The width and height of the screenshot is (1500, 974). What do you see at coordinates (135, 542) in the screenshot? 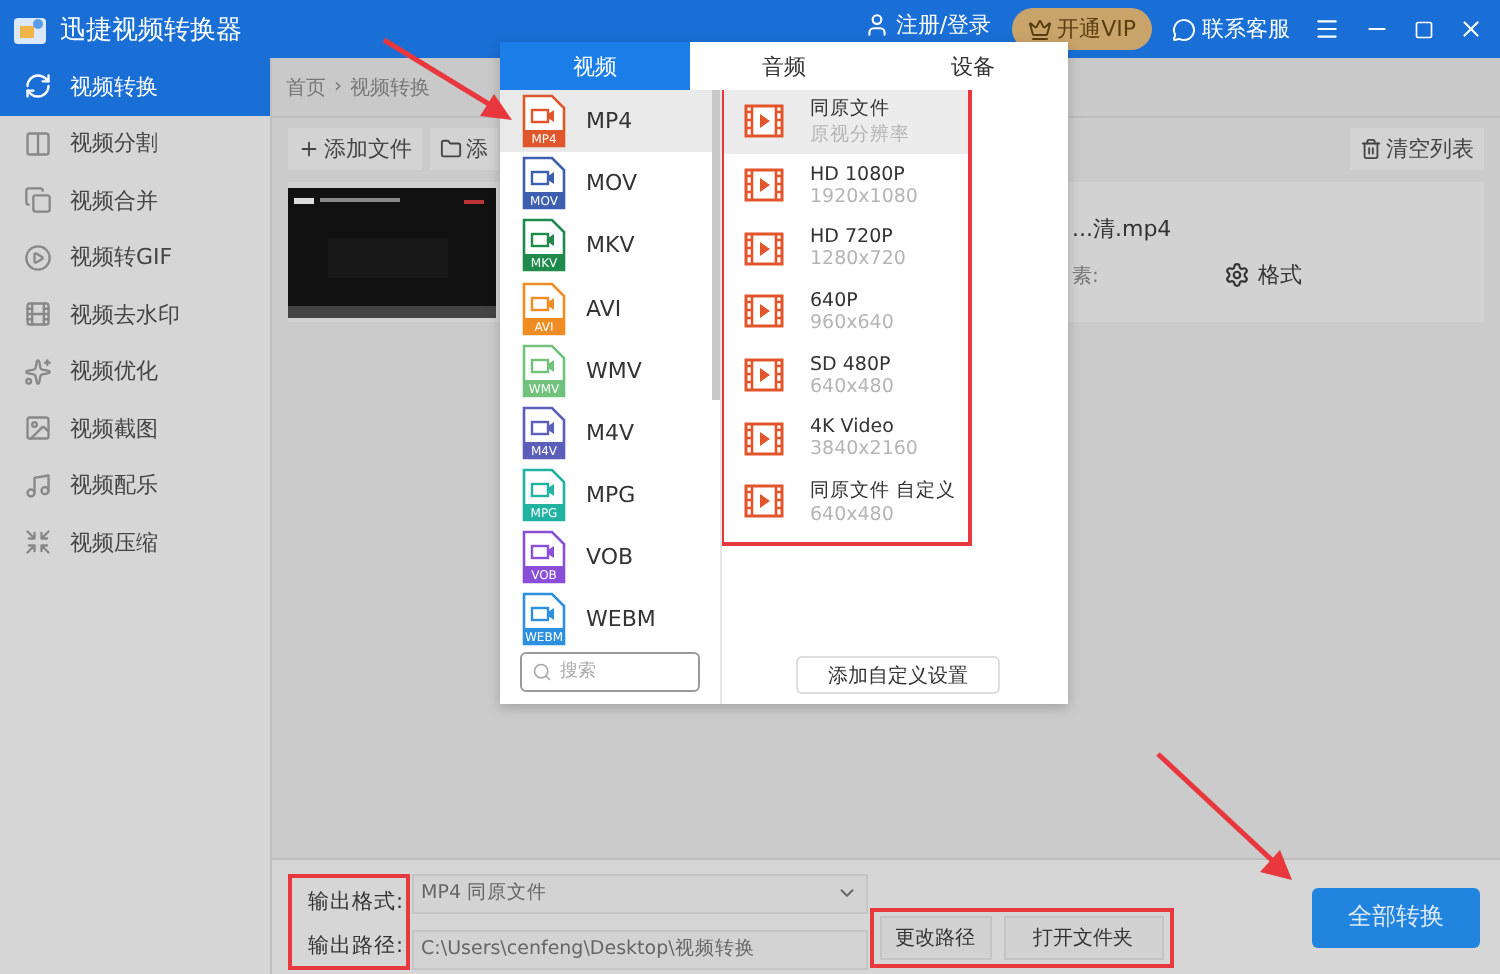
I see `sidebar-item: 视频压缩` at bounding box center [135, 542].